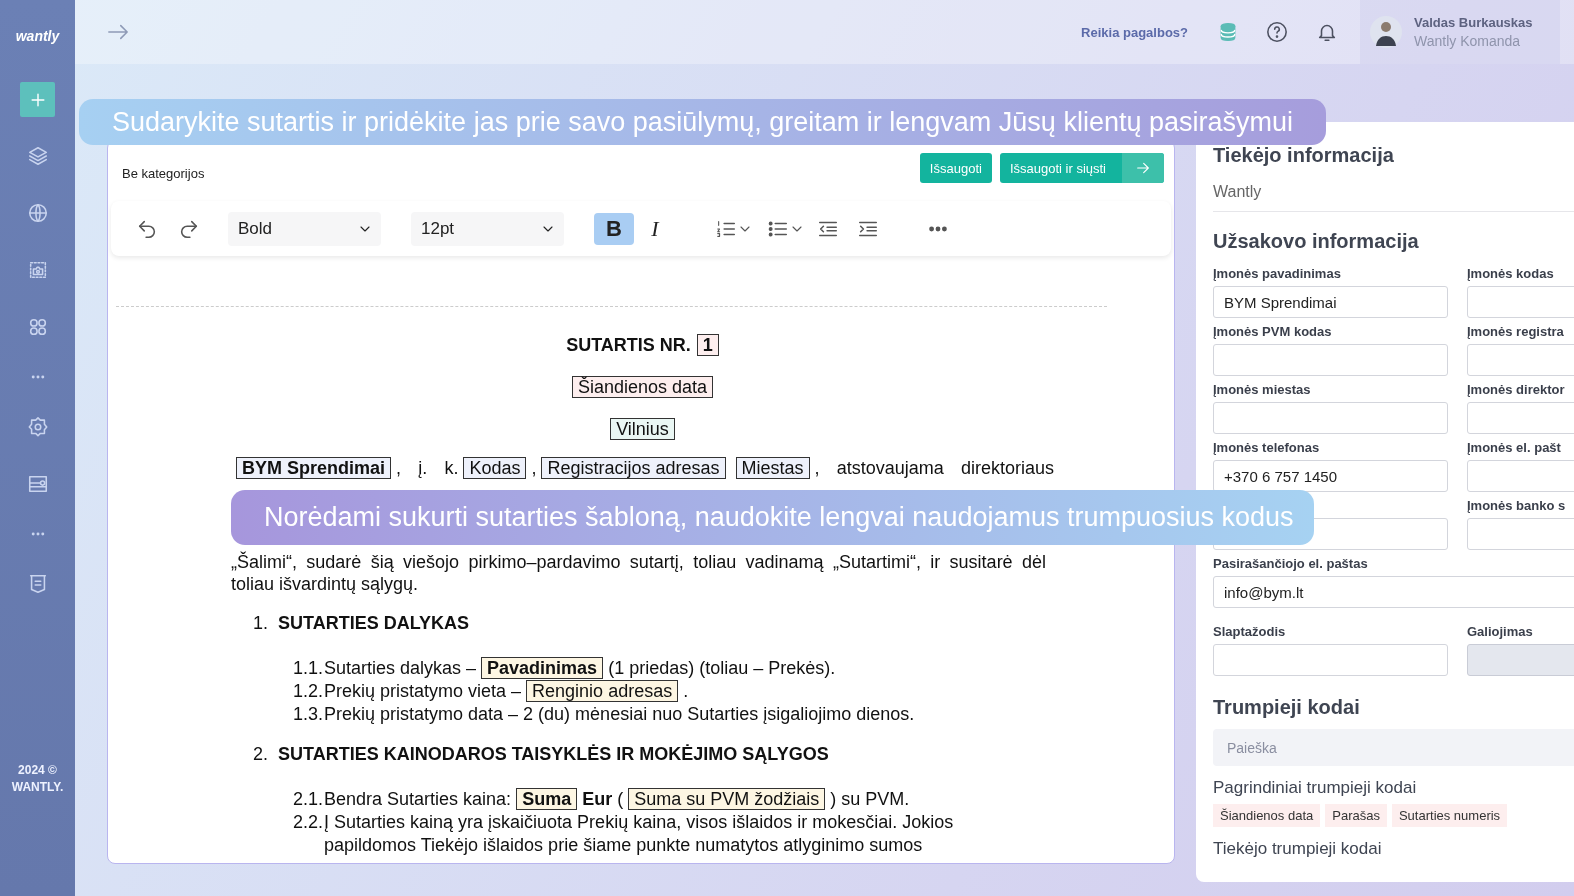 This screenshot has width=1574, height=896. I want to click on settings-icon, so click(37, 427).